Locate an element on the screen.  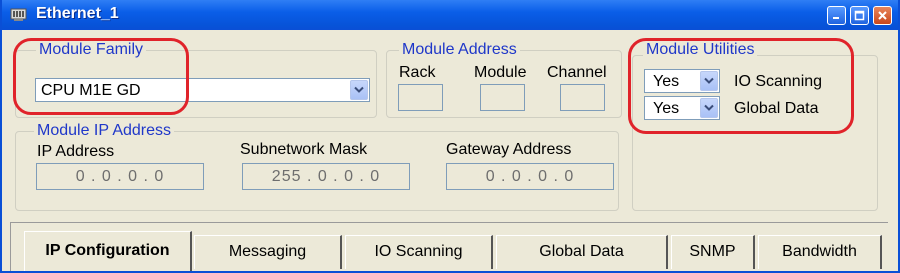
tab-ip-configuration: IP Configuration is located at coordinates (108, 251).